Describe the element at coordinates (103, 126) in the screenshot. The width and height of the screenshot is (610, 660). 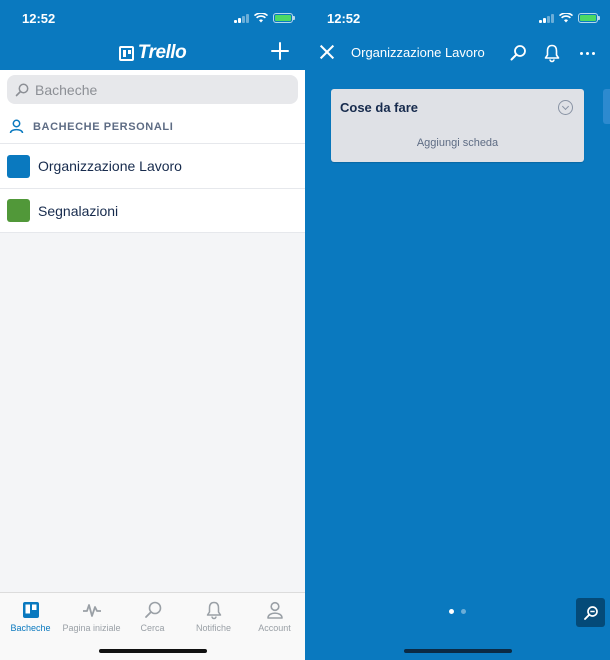
I see `section-title: BACHECHE PERSONALI` at that location.